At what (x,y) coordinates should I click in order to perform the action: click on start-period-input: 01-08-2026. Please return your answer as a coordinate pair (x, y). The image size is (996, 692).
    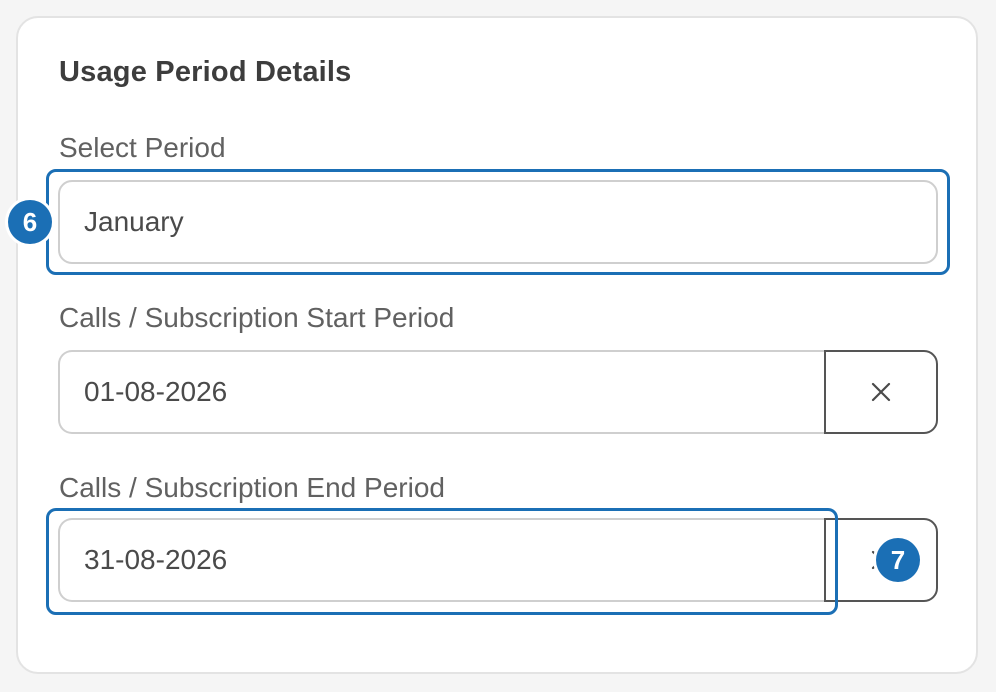
    Looking at the image, I should click on (442, 392).